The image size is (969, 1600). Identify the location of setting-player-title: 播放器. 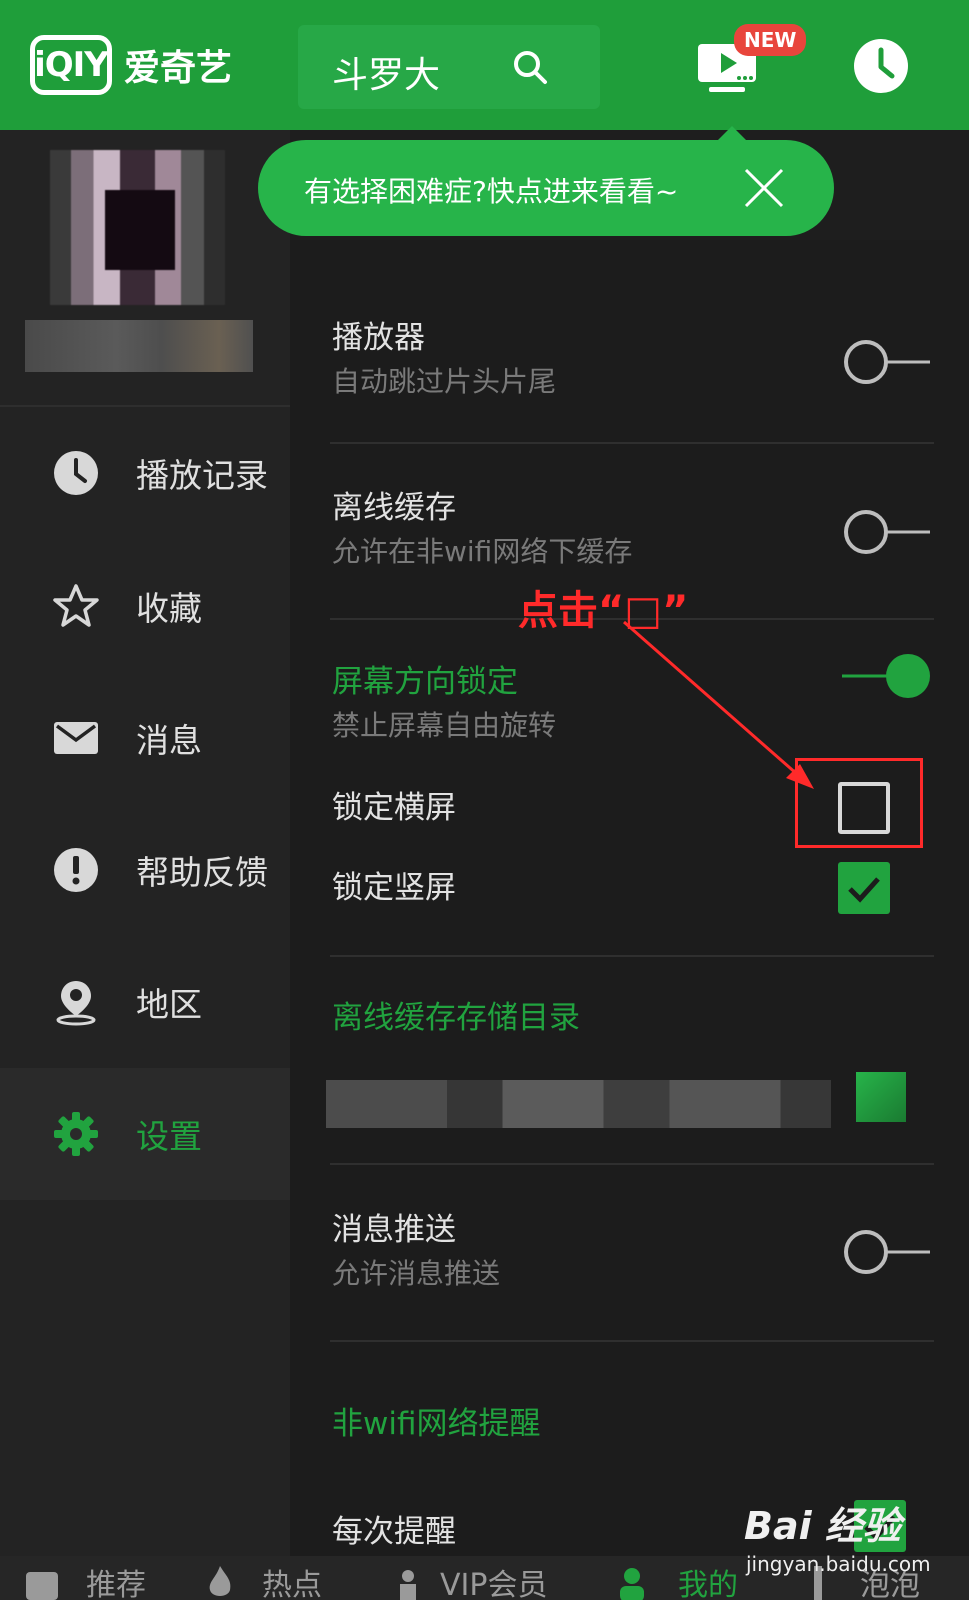
(378, 338).